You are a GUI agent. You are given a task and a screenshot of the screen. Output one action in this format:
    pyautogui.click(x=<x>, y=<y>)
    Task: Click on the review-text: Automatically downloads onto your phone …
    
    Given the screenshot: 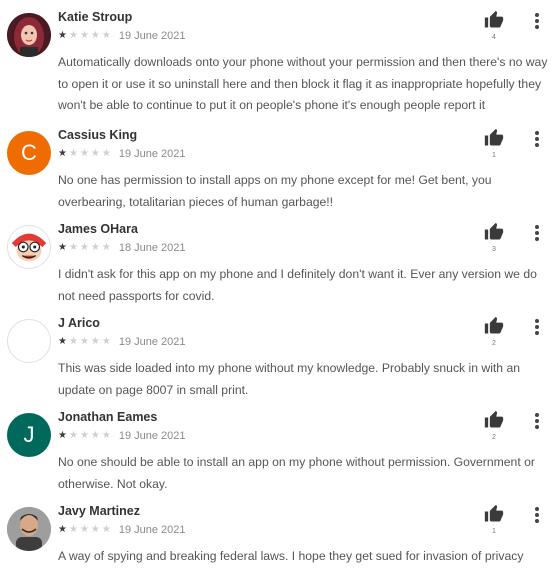 What is the action you would take?
    pyautogui.click(x=303, y=83)
    